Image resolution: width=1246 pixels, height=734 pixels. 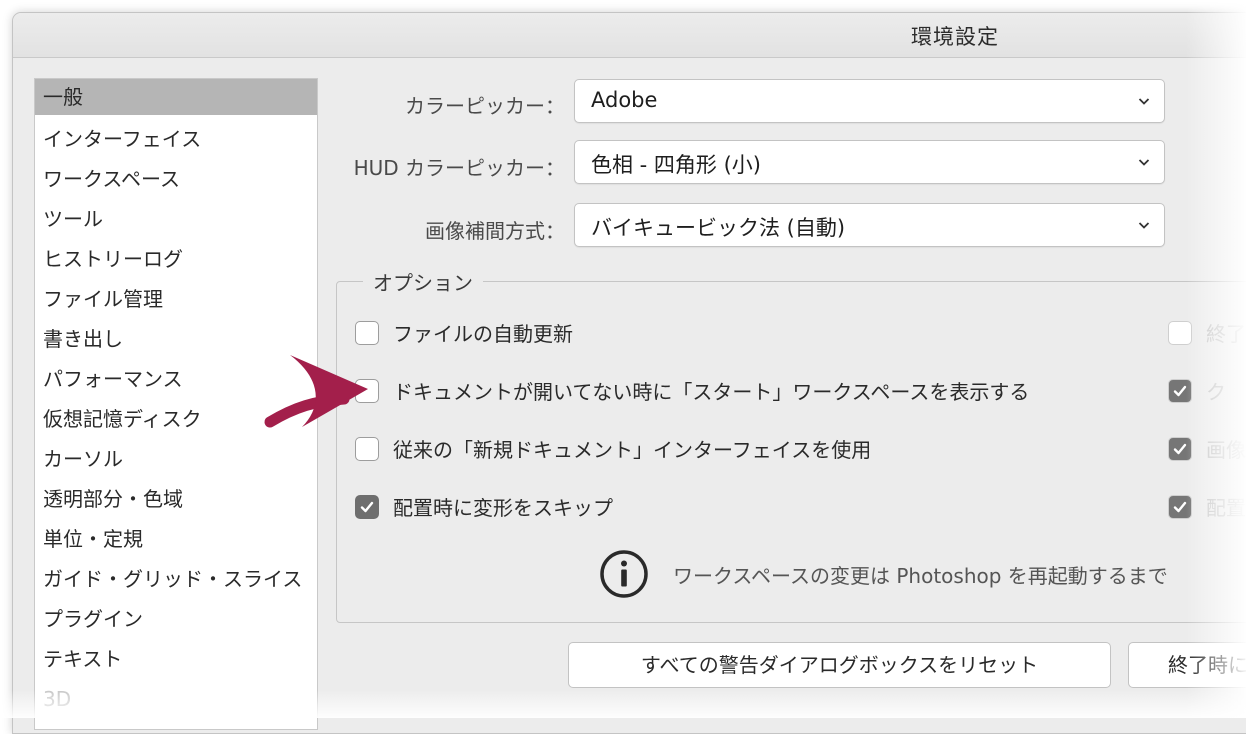 I want to click on info-icon, so click(x=624, y=574).